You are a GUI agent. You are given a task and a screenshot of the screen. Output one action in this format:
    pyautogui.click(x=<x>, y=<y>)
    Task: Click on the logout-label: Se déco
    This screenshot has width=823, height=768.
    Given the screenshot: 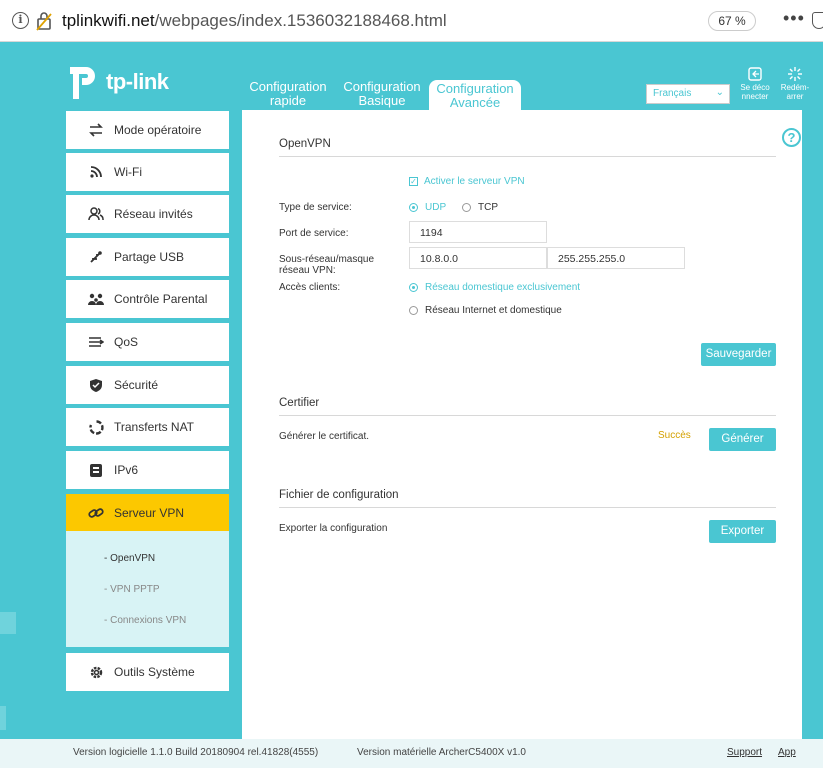 What is the action you would take?
    pyautogui.click(x=755, y=87)
    